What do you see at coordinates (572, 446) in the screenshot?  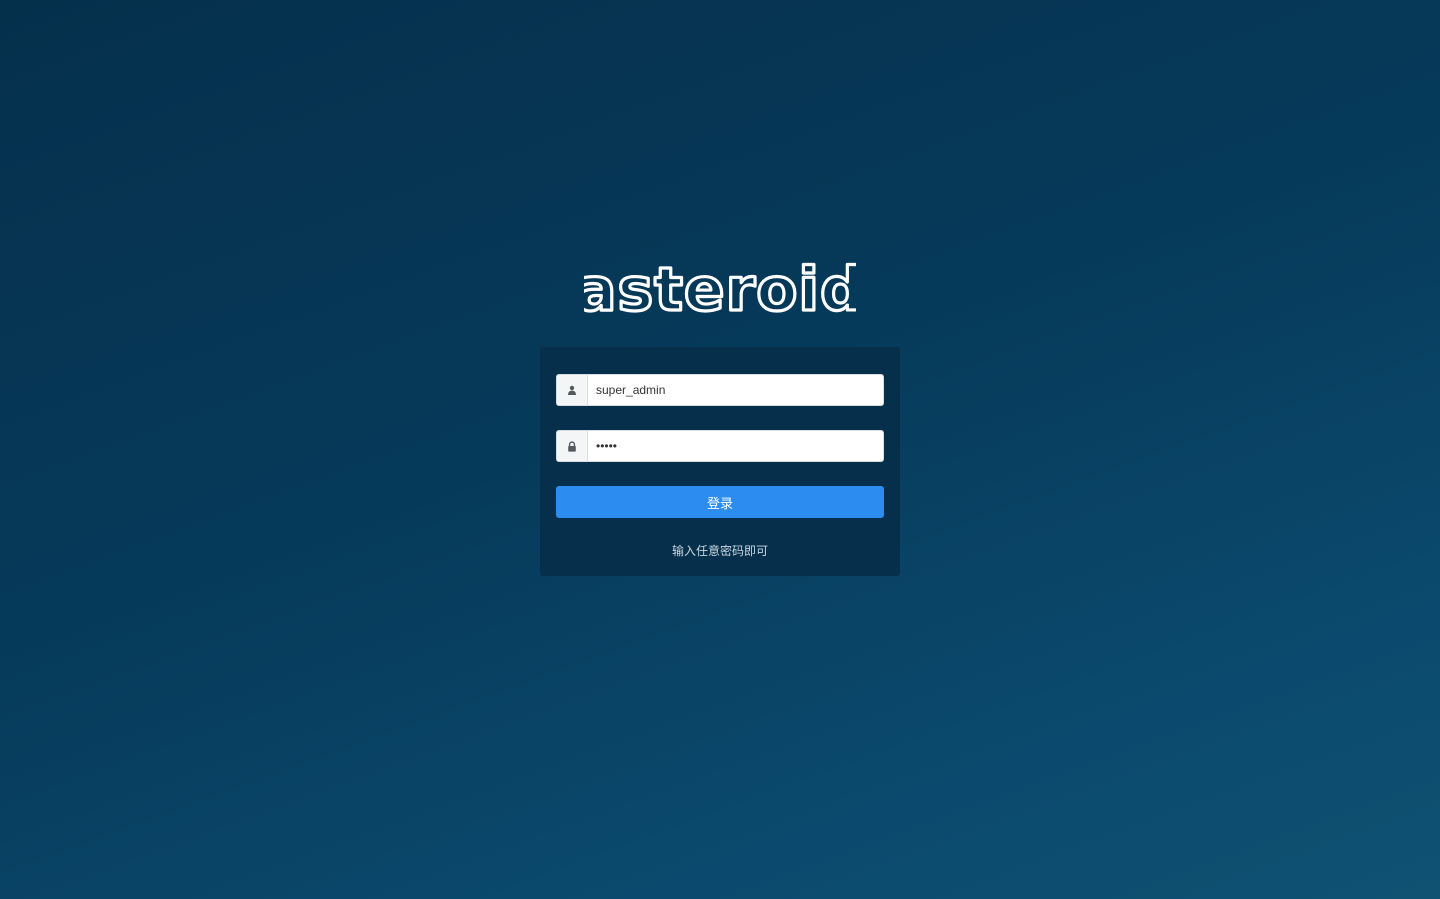 I see `lock-icon` at bounding box center [572, 446].